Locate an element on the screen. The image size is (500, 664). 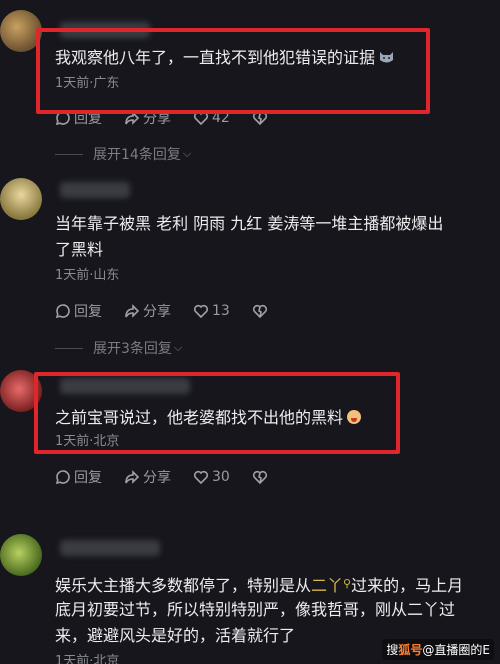
comment-actions: 回复 分享 42 is located at coordinates (174, 118).